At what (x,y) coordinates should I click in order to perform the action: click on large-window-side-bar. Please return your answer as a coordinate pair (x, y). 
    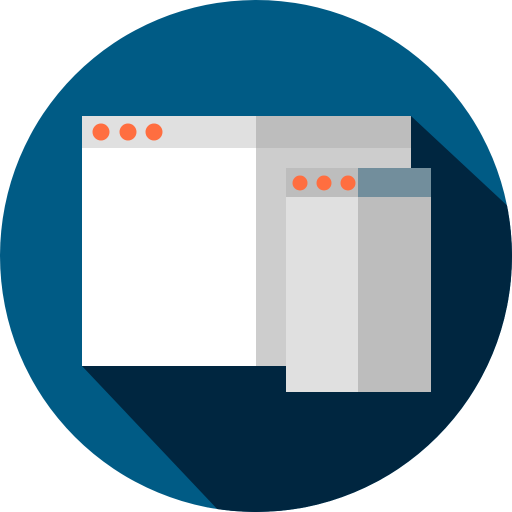
    Looking at the image, I should click on (333, 132).